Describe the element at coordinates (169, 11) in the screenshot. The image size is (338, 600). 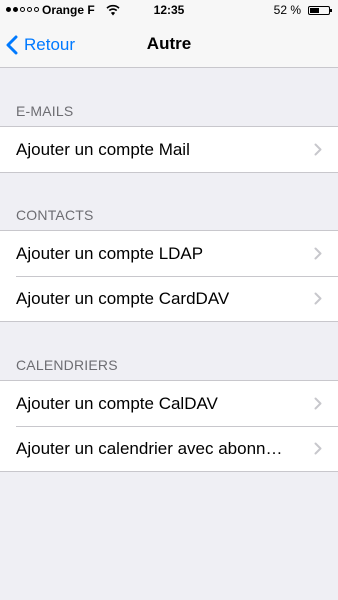
I see `status-bar: Orange F 12:35 52 %` at that location.